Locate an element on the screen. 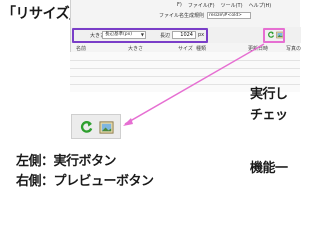 The width and height of the screenshot is (320, 240). column-photo: 写真の is located at coordinates (293, 48).